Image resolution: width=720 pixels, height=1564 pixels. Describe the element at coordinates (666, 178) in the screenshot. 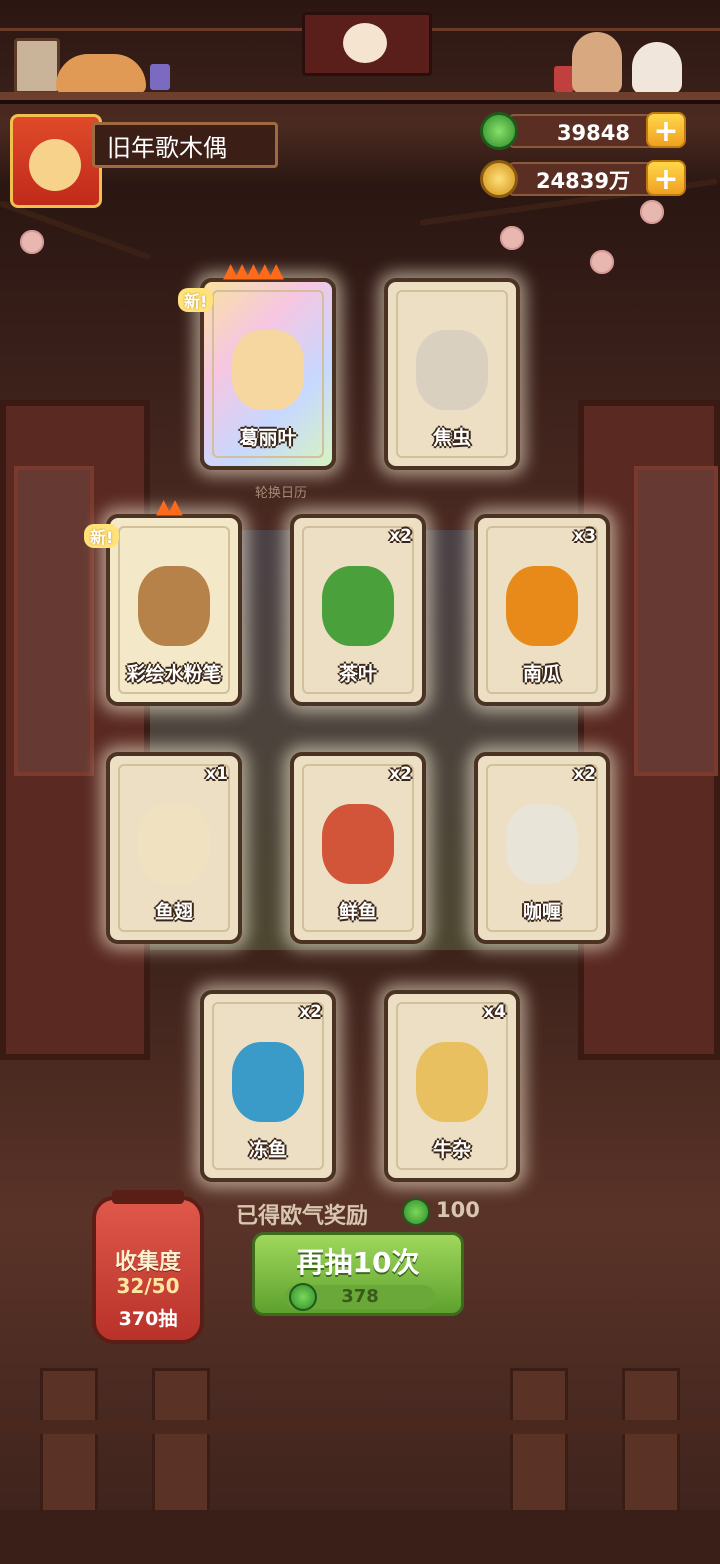

I see `add-coin-button: +` at that location.